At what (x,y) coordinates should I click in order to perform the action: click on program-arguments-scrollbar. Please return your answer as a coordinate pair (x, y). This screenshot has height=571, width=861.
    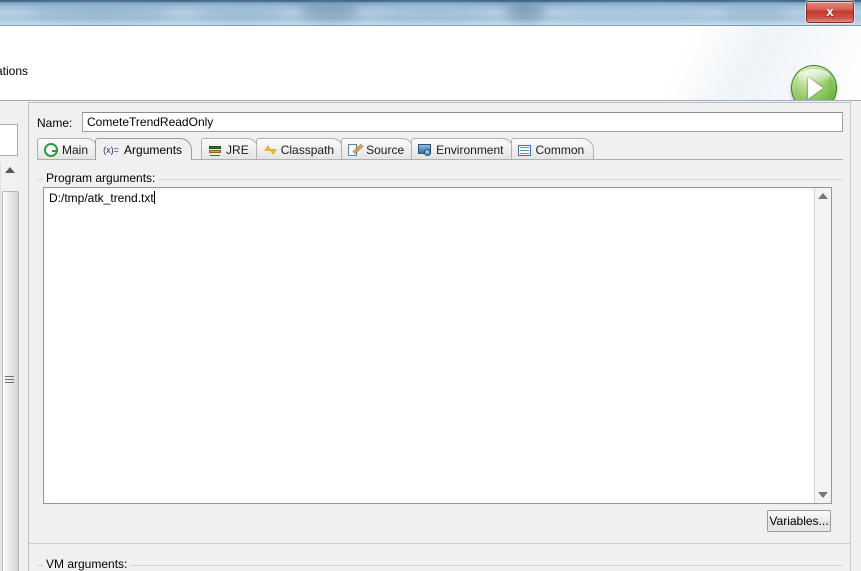
    Looking at the image, I should click on (822, 345).